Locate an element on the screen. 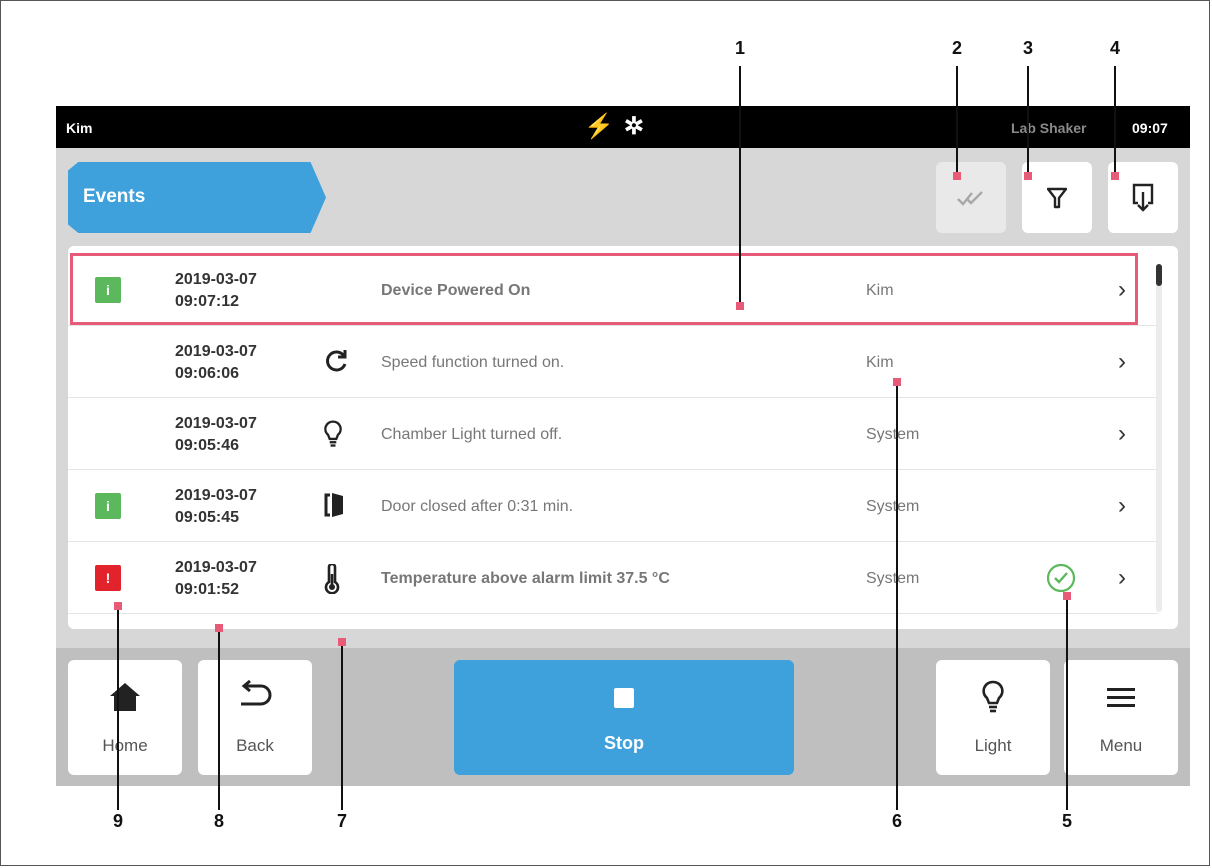  event-message: Device Powered On is located at coordinates (456, 290).